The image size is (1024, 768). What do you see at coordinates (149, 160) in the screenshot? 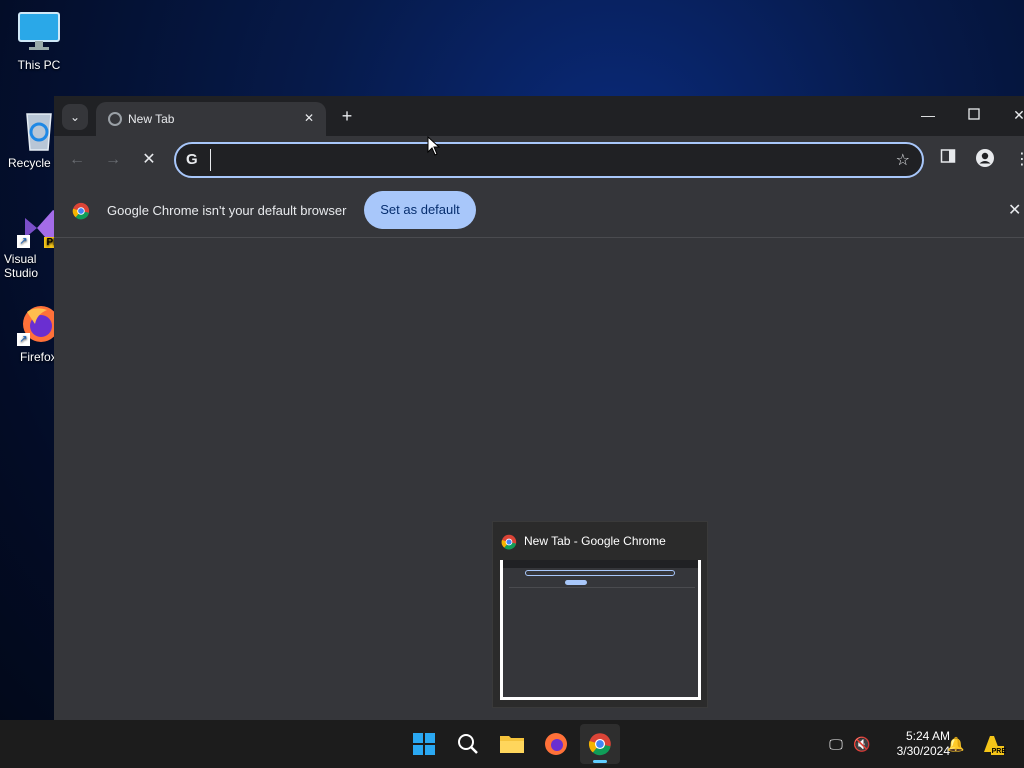
I see `stop-loading-button: ✕` at bounding box center [149, 160].